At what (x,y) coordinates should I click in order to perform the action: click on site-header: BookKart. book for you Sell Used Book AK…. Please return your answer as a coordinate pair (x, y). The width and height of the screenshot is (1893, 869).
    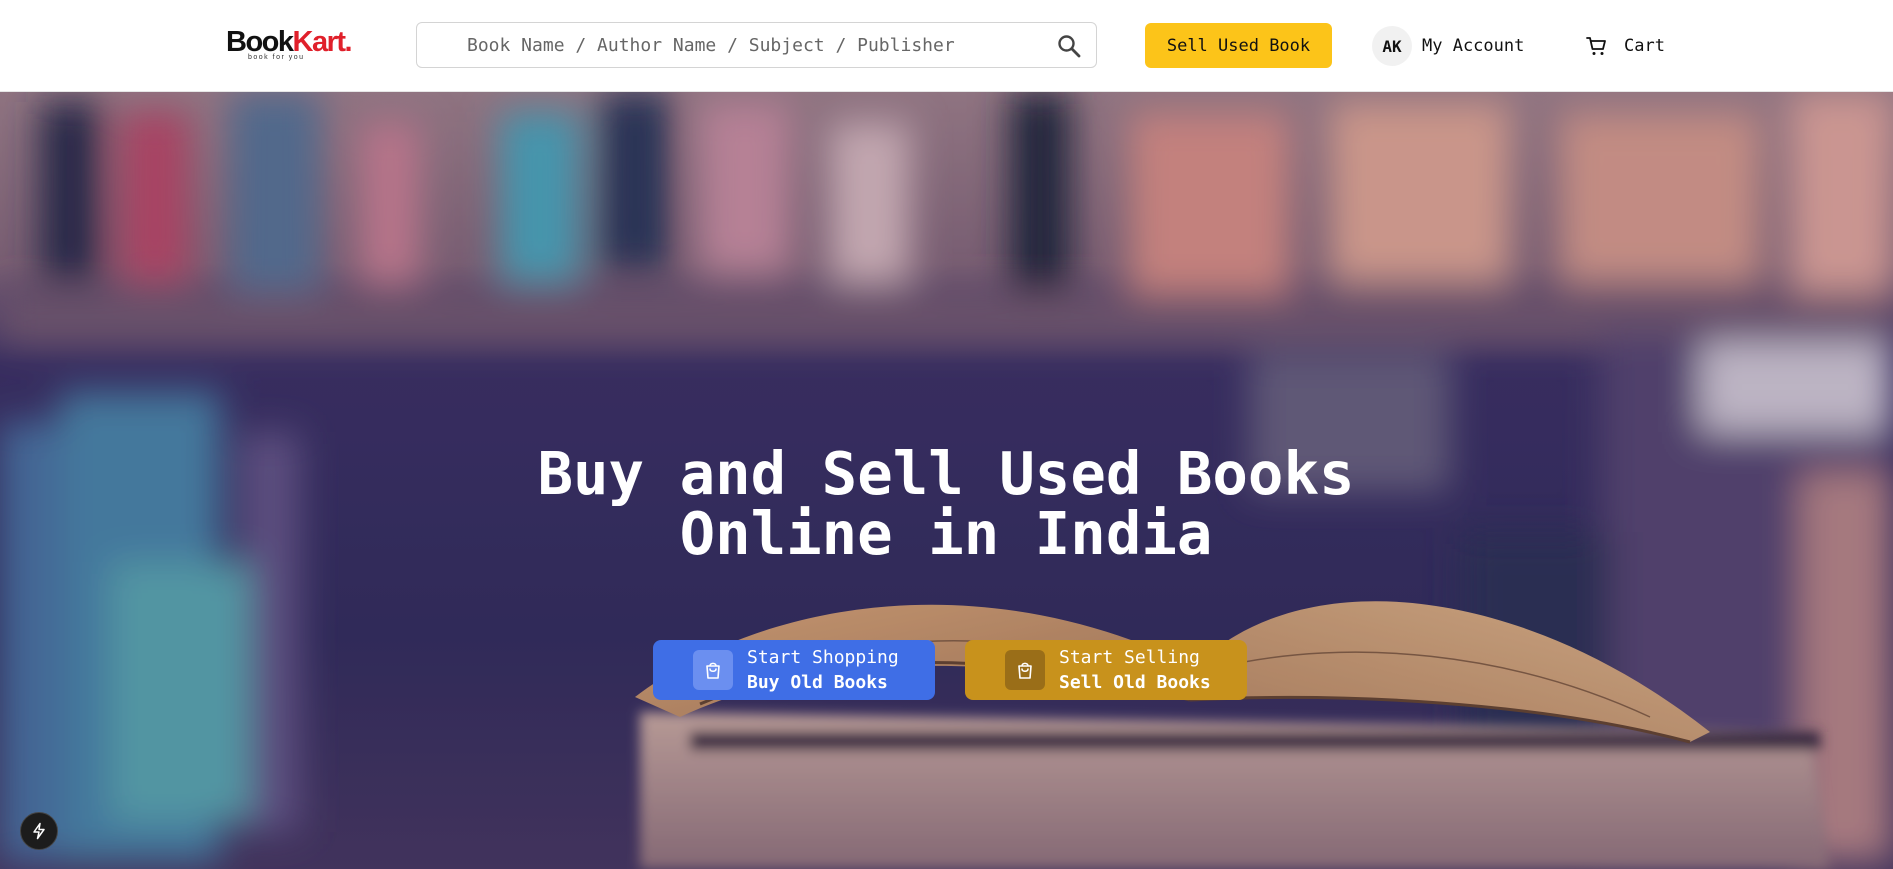
    Looking at the image, I should click on (946, 46).